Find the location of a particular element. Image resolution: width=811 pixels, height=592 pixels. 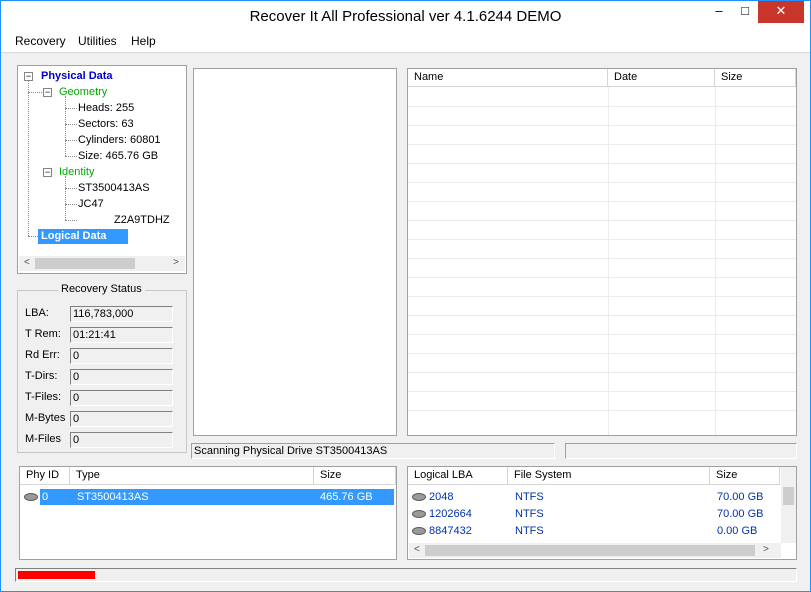

tree-physical-data: Physical Data is located at coordinates (77, 76).